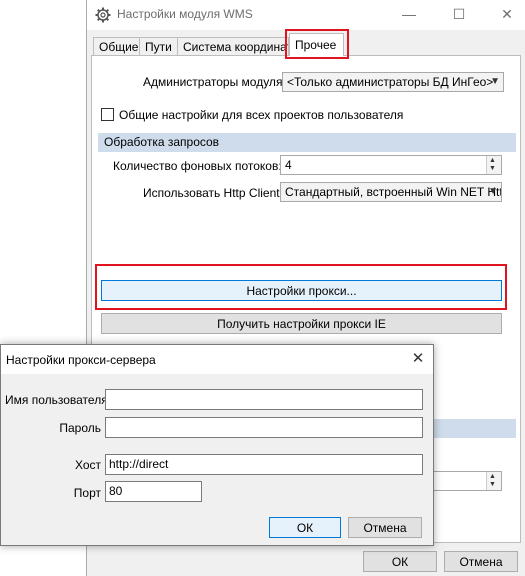  What do you see at coordinates (264, 399) in the screenshot?
I see `username-field` at bounding box center [264, 399].